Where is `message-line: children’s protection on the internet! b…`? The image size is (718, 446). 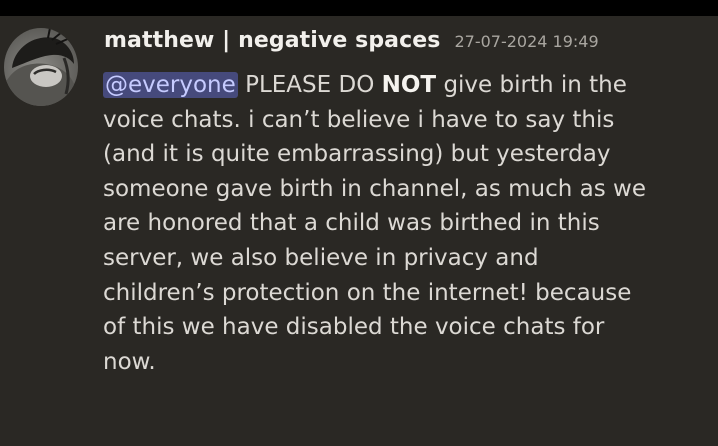
message-line: children’s protection on the internet! b… is located at coordinates (367, 292).